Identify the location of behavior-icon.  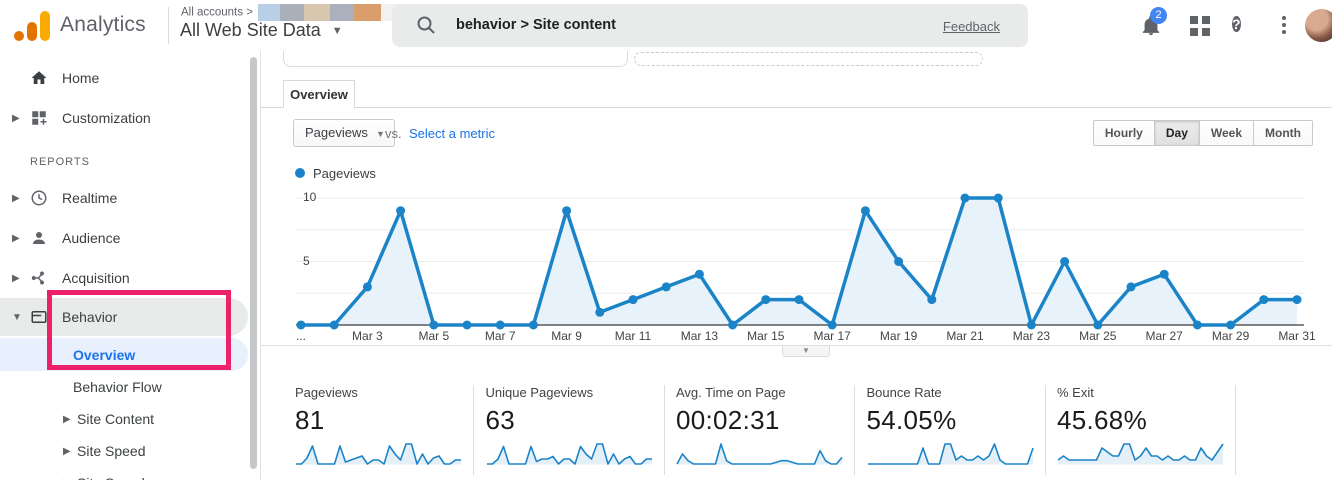
(39, 317).